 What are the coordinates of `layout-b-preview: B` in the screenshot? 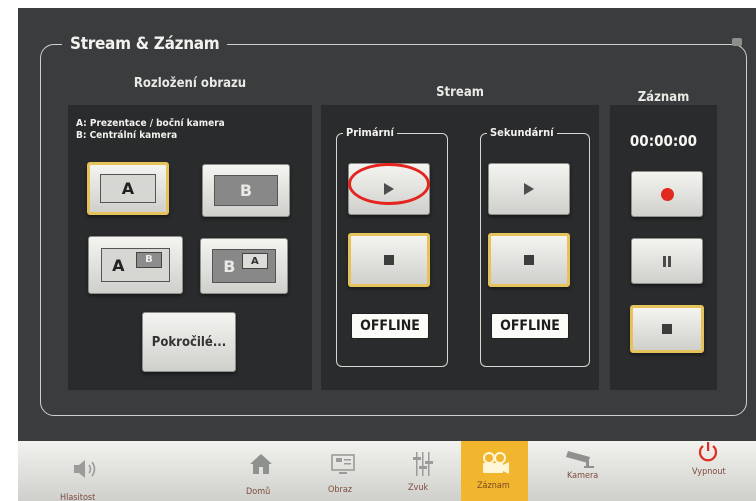 It's located at (246, 190).